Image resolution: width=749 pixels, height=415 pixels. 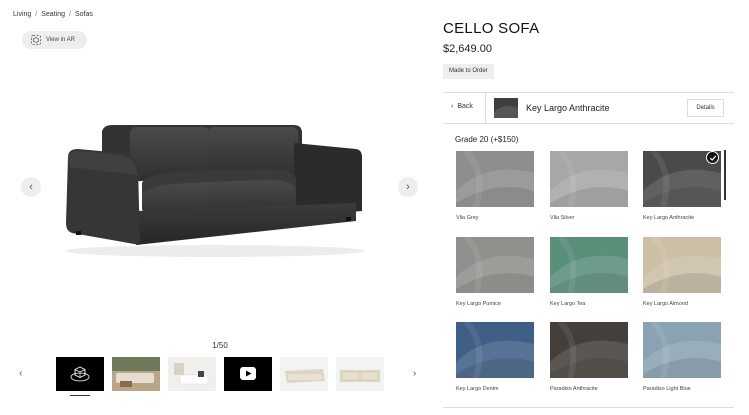 I want to click on breadcrumb-sofas: Sofas, so click(x=84, y=14).